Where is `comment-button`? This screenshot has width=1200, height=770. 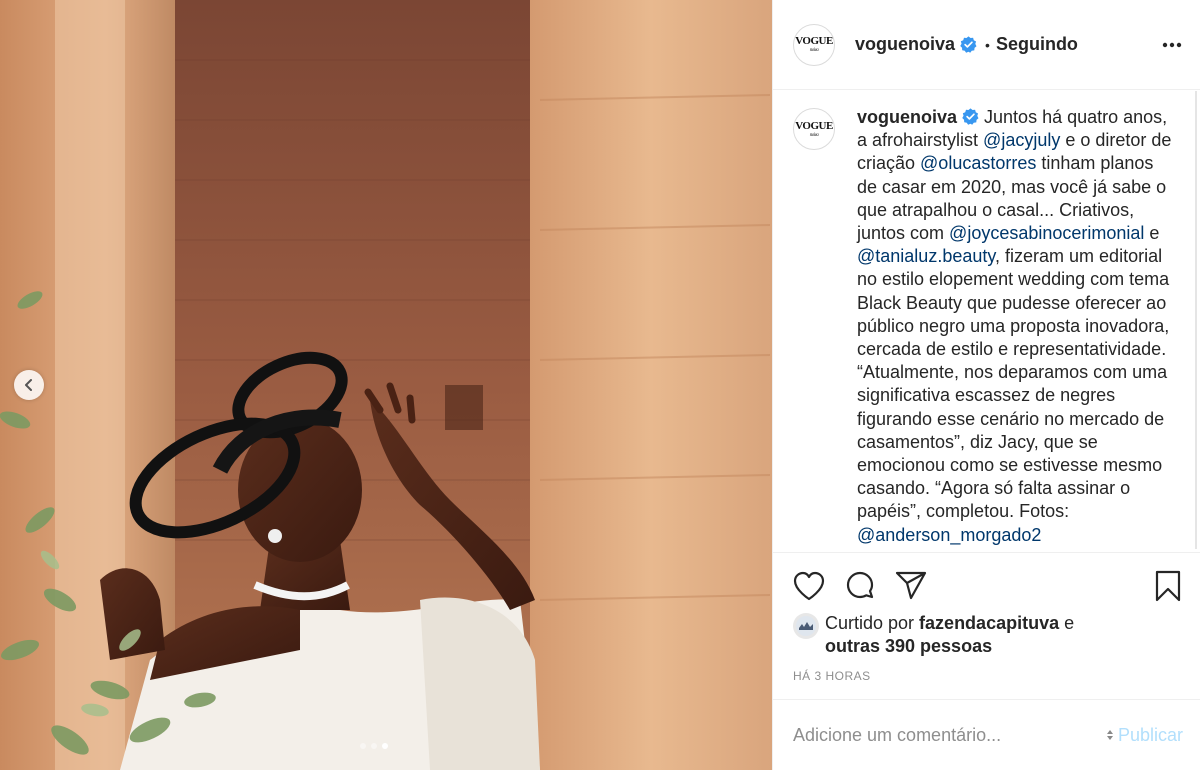 comment-button is located at coordinates (860, 586).